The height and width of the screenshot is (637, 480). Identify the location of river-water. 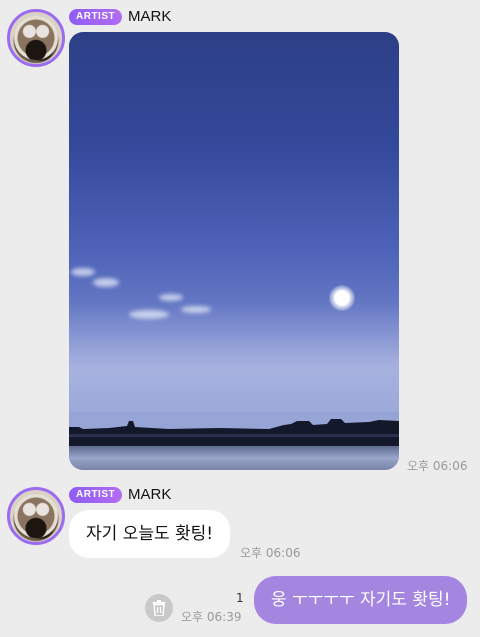
(234, 458).